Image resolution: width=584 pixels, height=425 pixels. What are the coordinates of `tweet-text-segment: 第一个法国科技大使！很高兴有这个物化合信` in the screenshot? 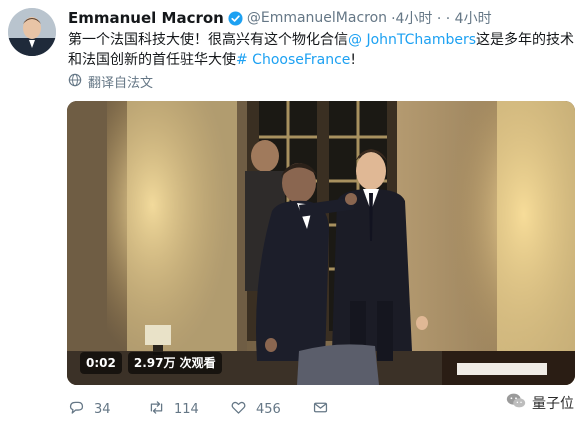 It's located at (208, 40).